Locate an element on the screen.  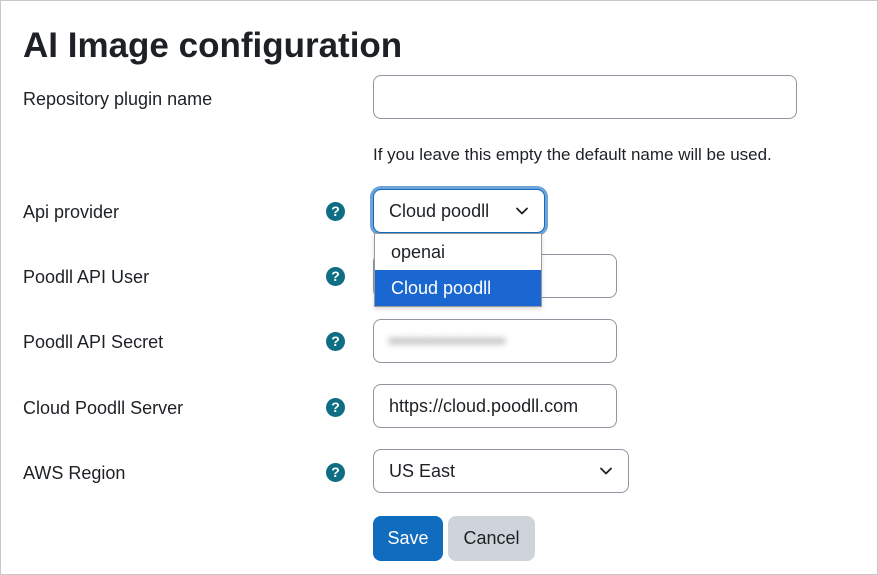
aws-region-selected-value: US East is located at coordinates (422, 470).